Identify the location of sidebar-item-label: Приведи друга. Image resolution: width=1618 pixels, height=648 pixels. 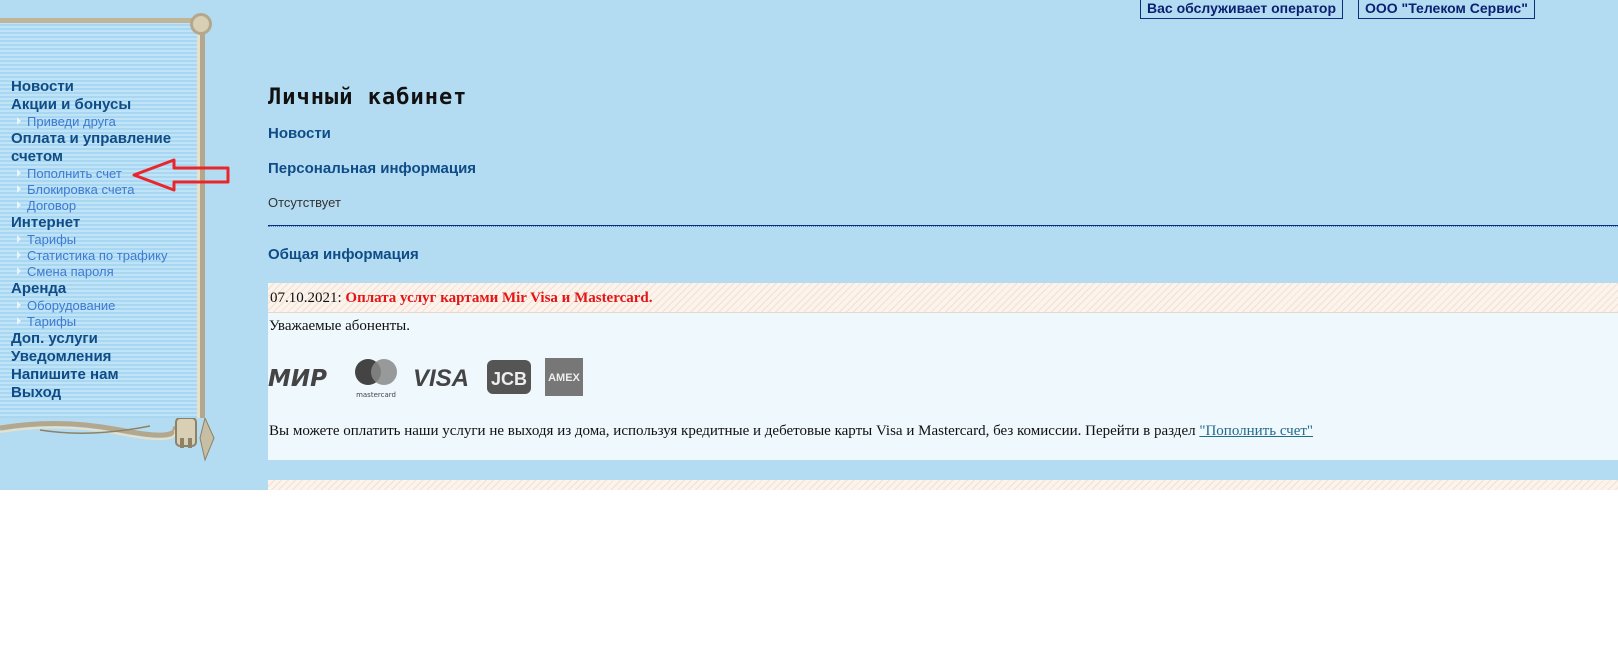
(71, 121).